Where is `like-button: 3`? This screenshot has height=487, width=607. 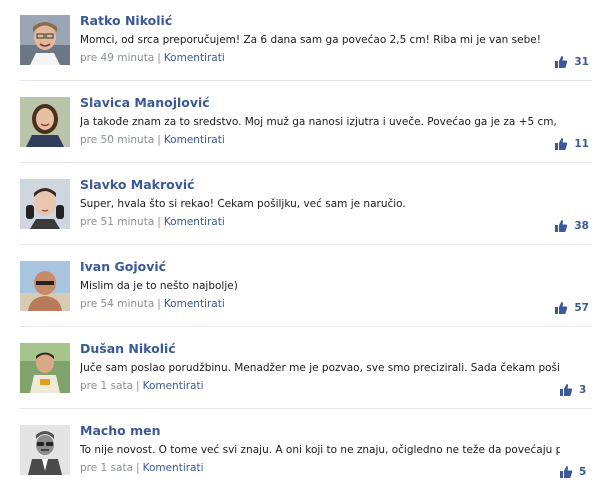 like-button: 3 is located at coordinates (574, 390).